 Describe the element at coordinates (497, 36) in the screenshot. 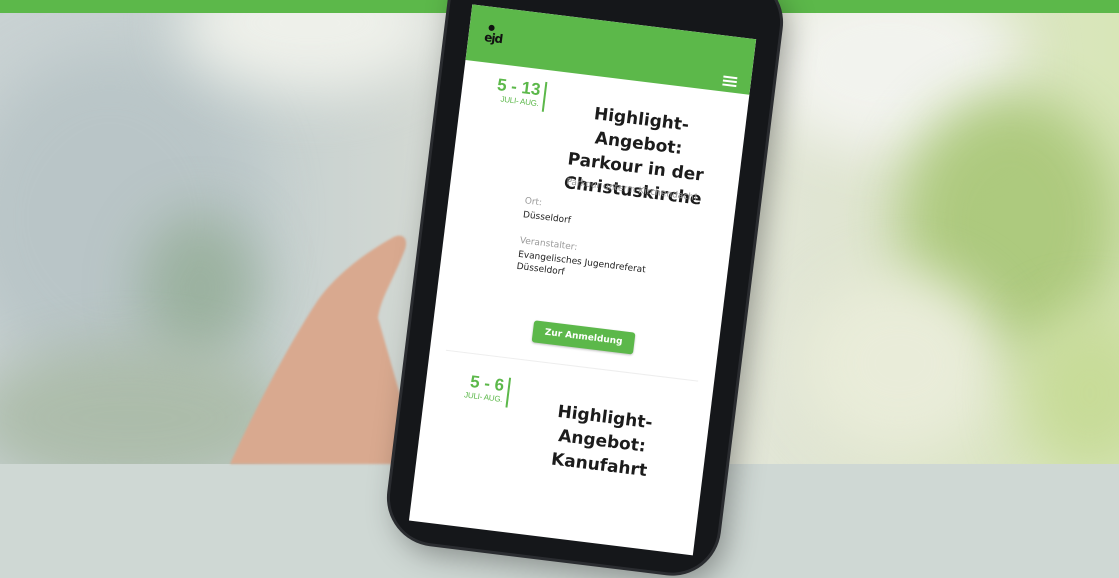

I see `ejd-logo: ejd` at that location.